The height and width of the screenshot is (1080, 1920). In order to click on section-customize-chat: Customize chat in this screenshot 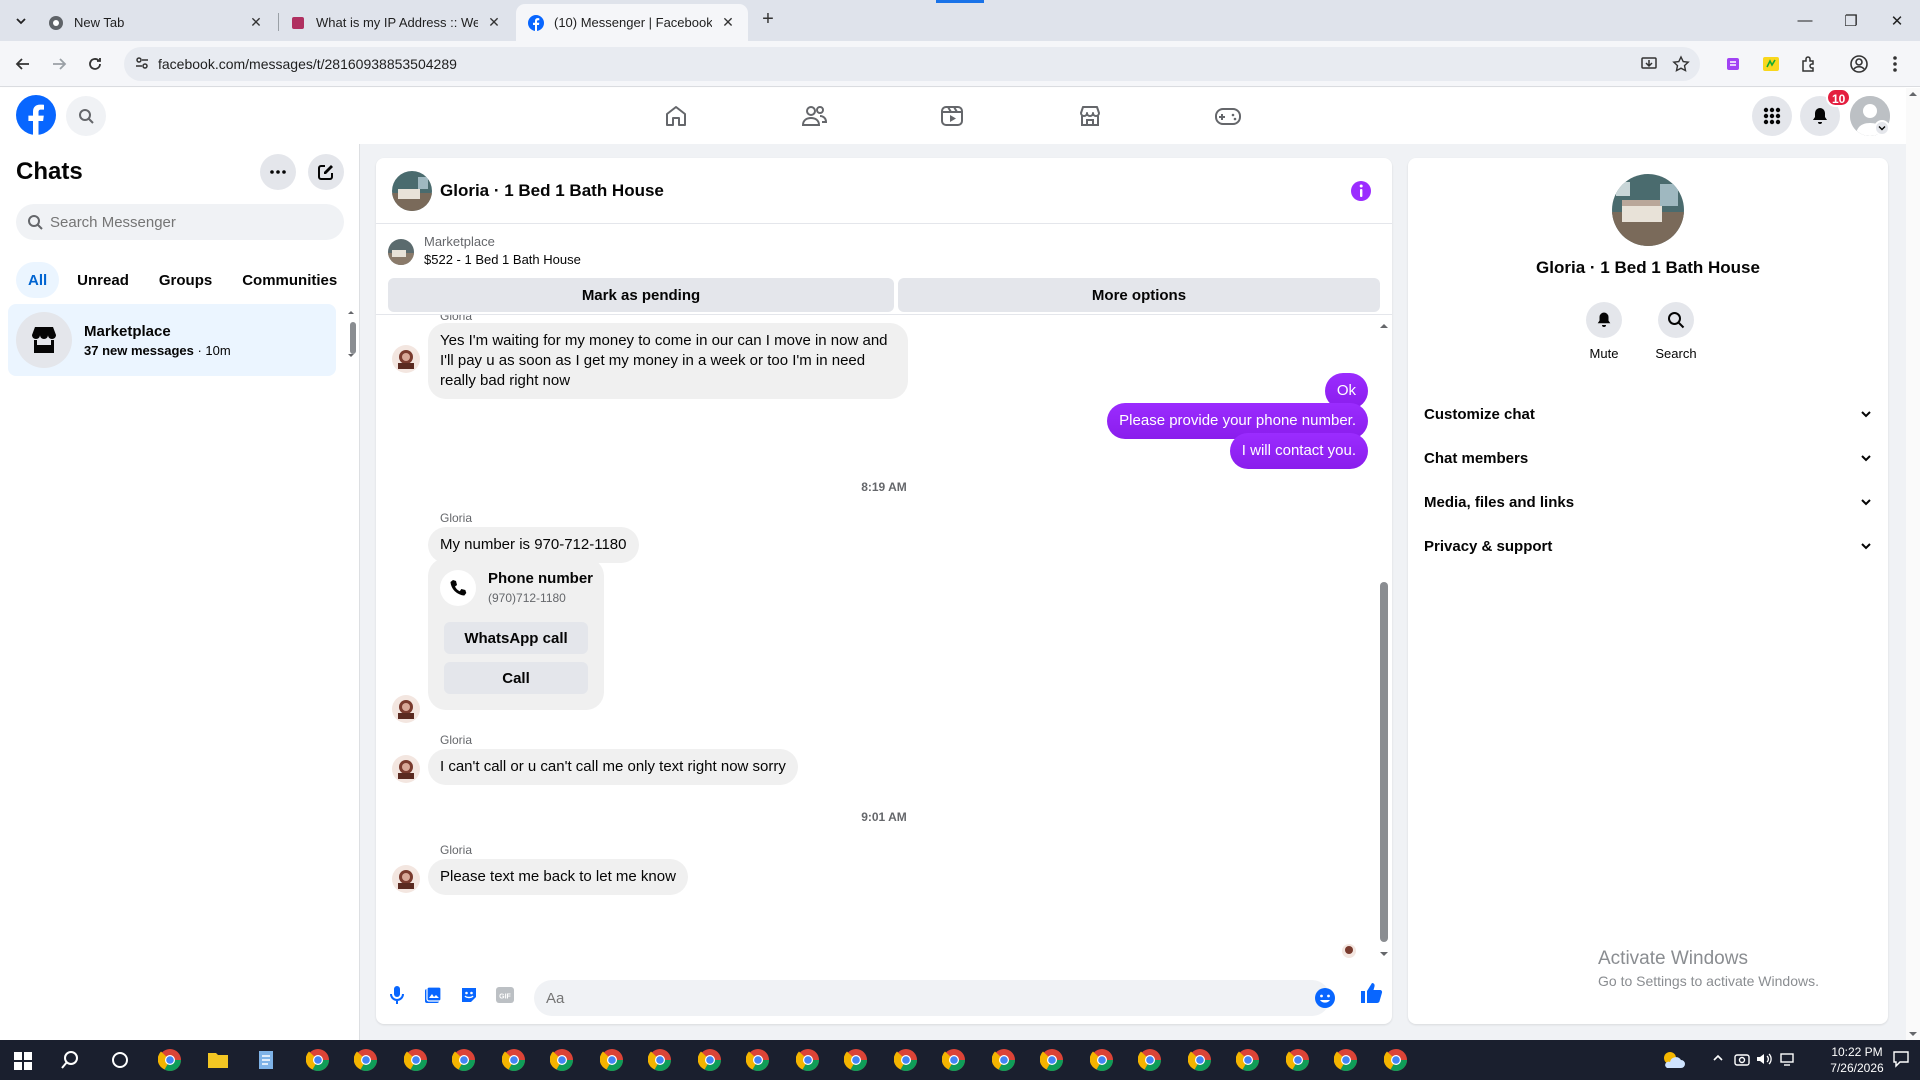, I will do `click(1648, 414)`.